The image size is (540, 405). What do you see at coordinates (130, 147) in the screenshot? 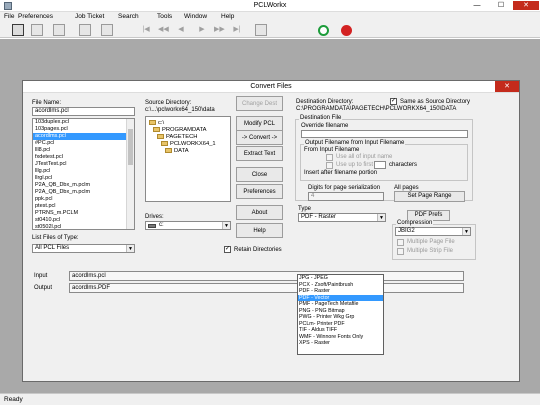
I see `scroll-thumb` at bounding box center [130, 147].